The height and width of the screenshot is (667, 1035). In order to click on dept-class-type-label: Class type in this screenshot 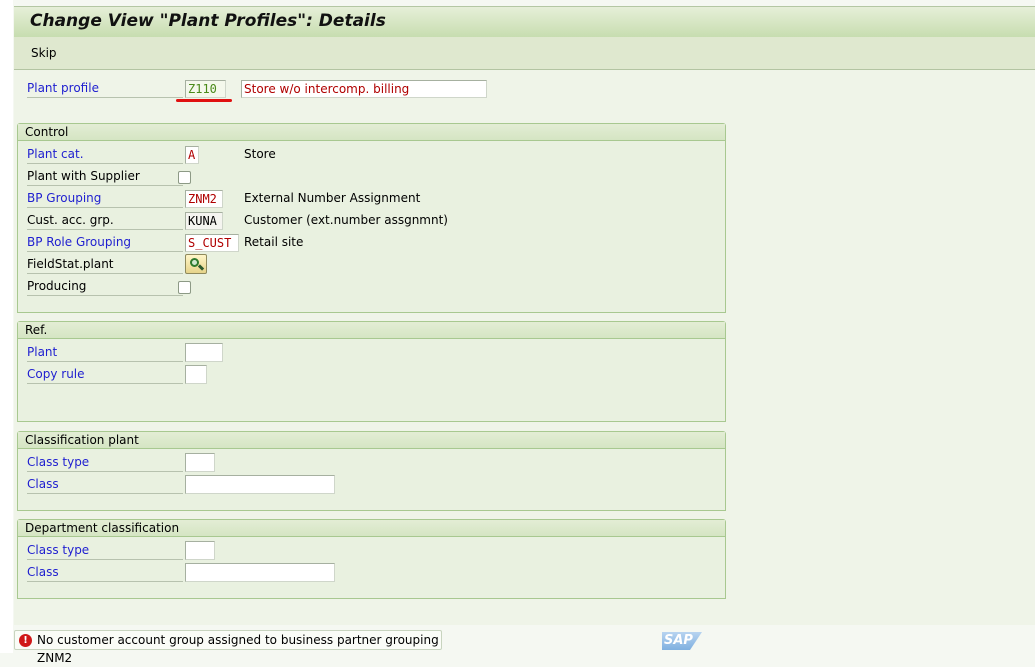, I will do `click(105, 551)`.